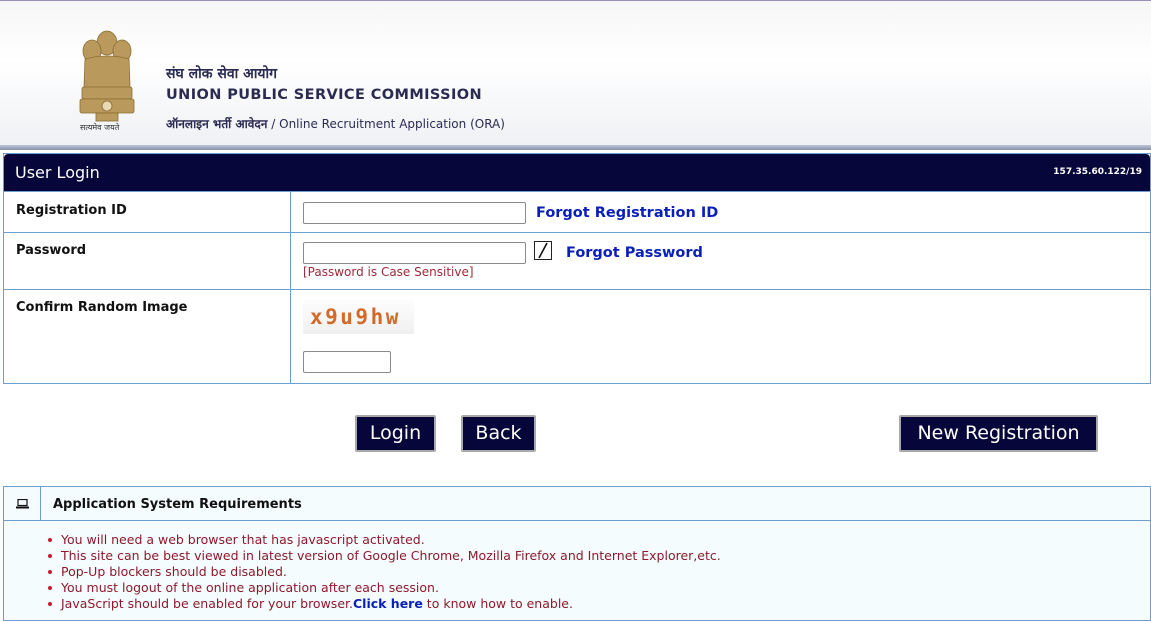 The image size is (1151, 621). I want to click on laptop-icon, so click(22, 504).